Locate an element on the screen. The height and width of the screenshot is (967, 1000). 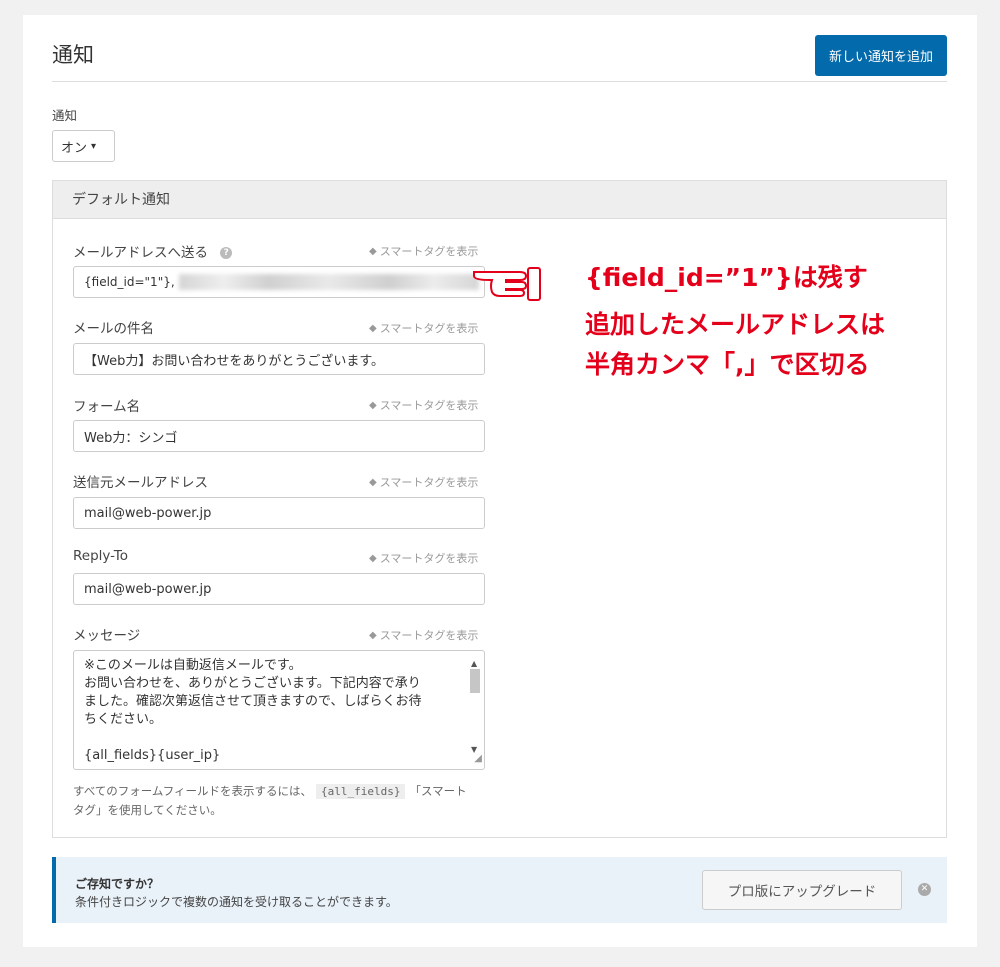
smart-tag-toggle-send-to: ◆ スマートタグを表示 is located at coordinates (423, 251).